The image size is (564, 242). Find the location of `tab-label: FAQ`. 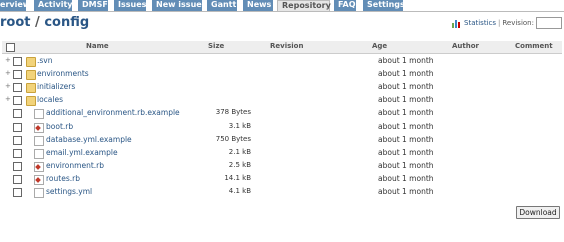

tab-label: FAQ is located at coordinates (347, 4).